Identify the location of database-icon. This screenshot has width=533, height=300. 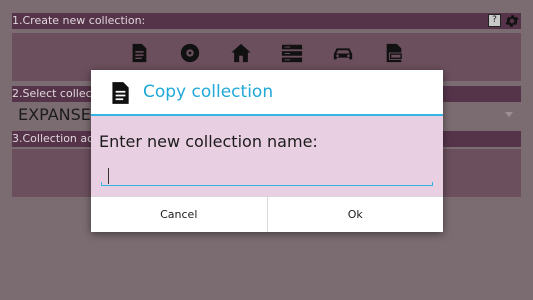
(394, 53).